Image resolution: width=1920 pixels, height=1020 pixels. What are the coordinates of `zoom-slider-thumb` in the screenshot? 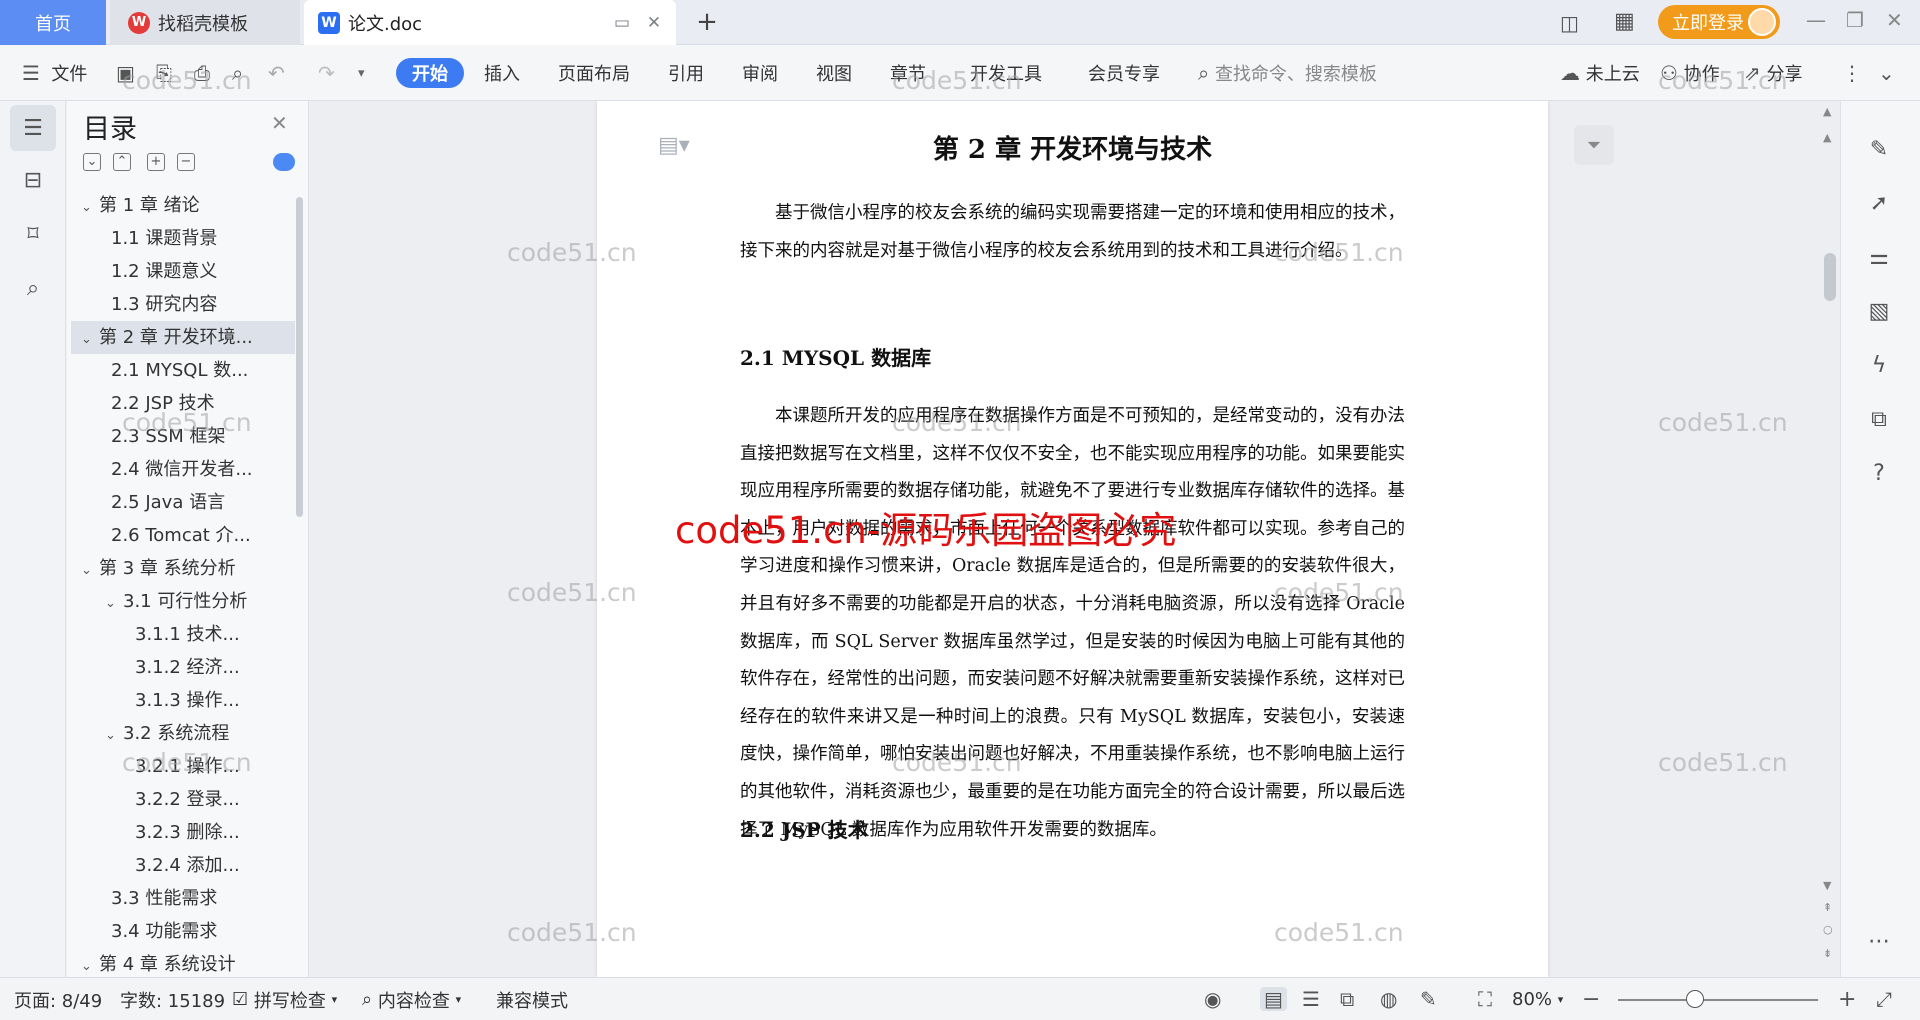 It's located at (1695, 999).